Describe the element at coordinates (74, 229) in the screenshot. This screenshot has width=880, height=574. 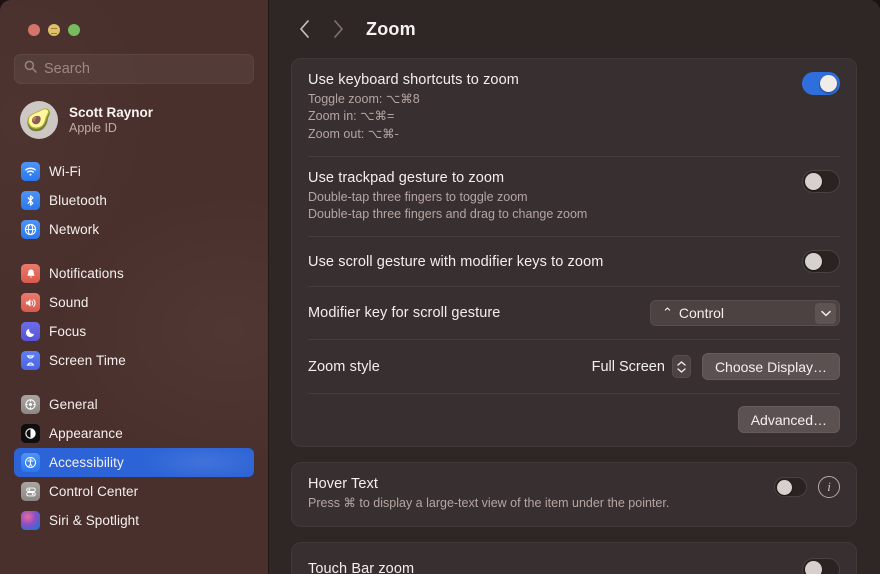
I see `sidebar-item-label: Network` at that location.